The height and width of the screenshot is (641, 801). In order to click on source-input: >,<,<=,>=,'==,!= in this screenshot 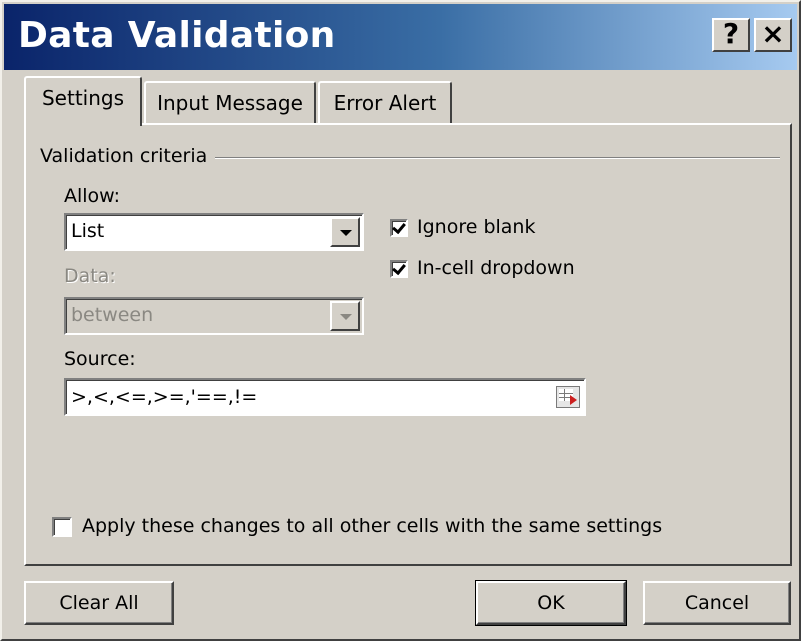, I will do `click(325, 397)`.